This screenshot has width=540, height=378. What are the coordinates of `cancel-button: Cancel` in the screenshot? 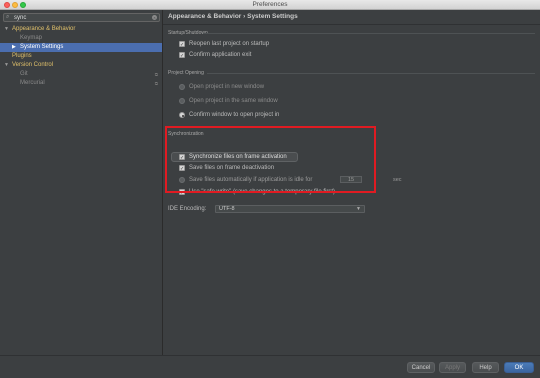 It's located at (421, 367).